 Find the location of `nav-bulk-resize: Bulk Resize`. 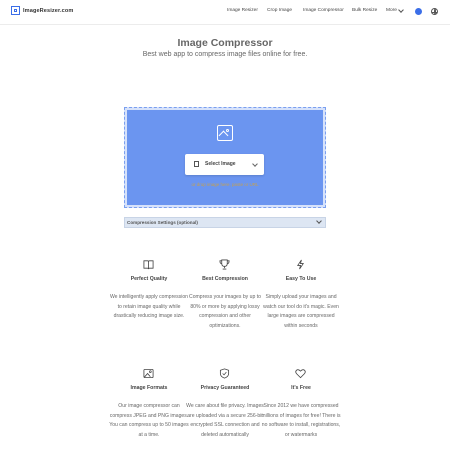

nav-bulk-resize: Bulk Resize is located at coordinates (364, 10).